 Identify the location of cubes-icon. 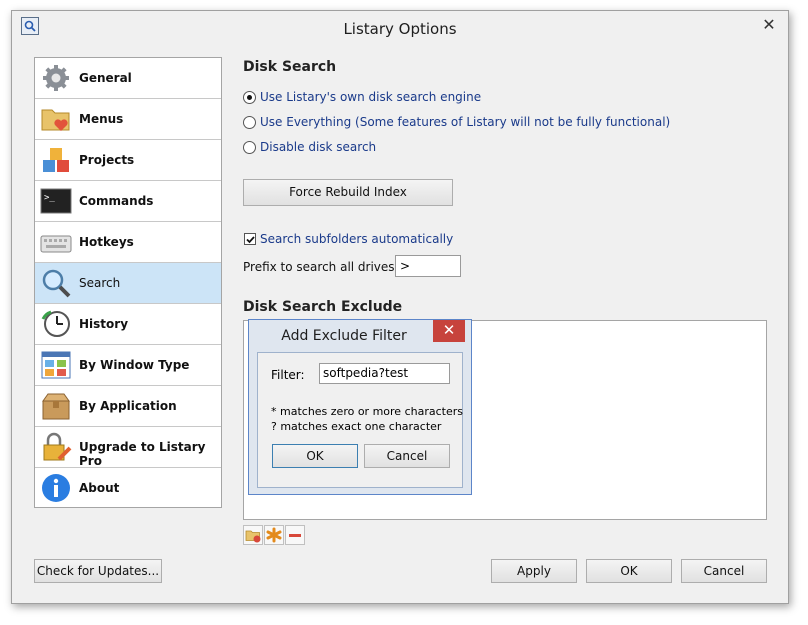
(56, 160).